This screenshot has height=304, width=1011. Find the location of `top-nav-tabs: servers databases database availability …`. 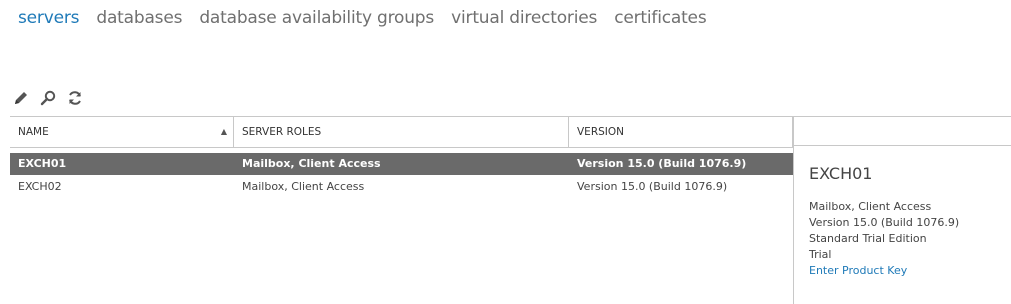

top-nav-tabs: servers databases database availability … is located at coordinates (368, 20).